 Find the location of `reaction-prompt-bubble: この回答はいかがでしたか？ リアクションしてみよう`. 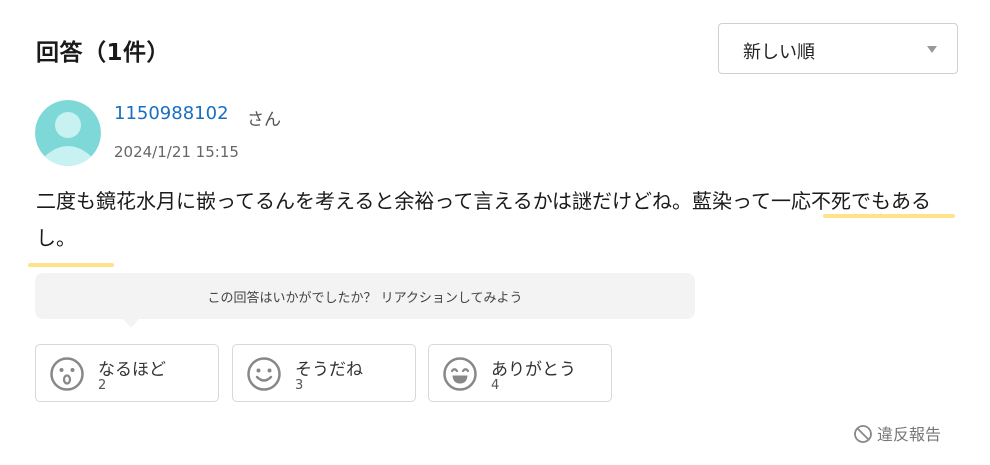

reaction-prompt-bubble: この回答はいかがでしたか？ リアクションしてみよう is located at coordinates (365, 296).